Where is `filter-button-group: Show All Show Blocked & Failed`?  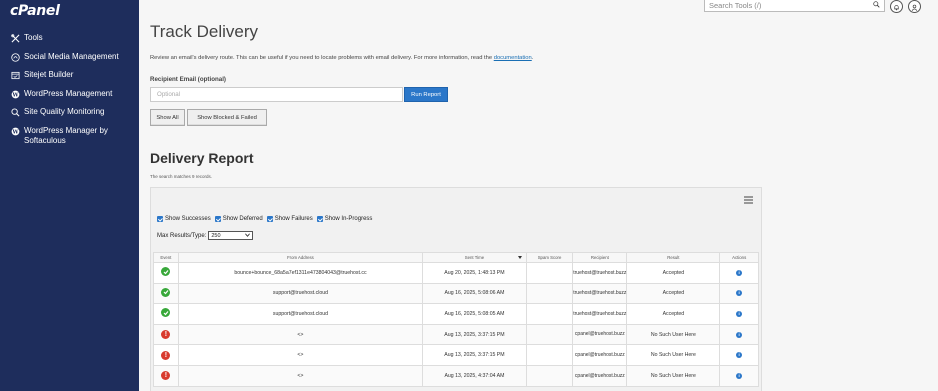
filter-button-group: Show All Show Blocked & Failed is located at coordinates (209, 117).